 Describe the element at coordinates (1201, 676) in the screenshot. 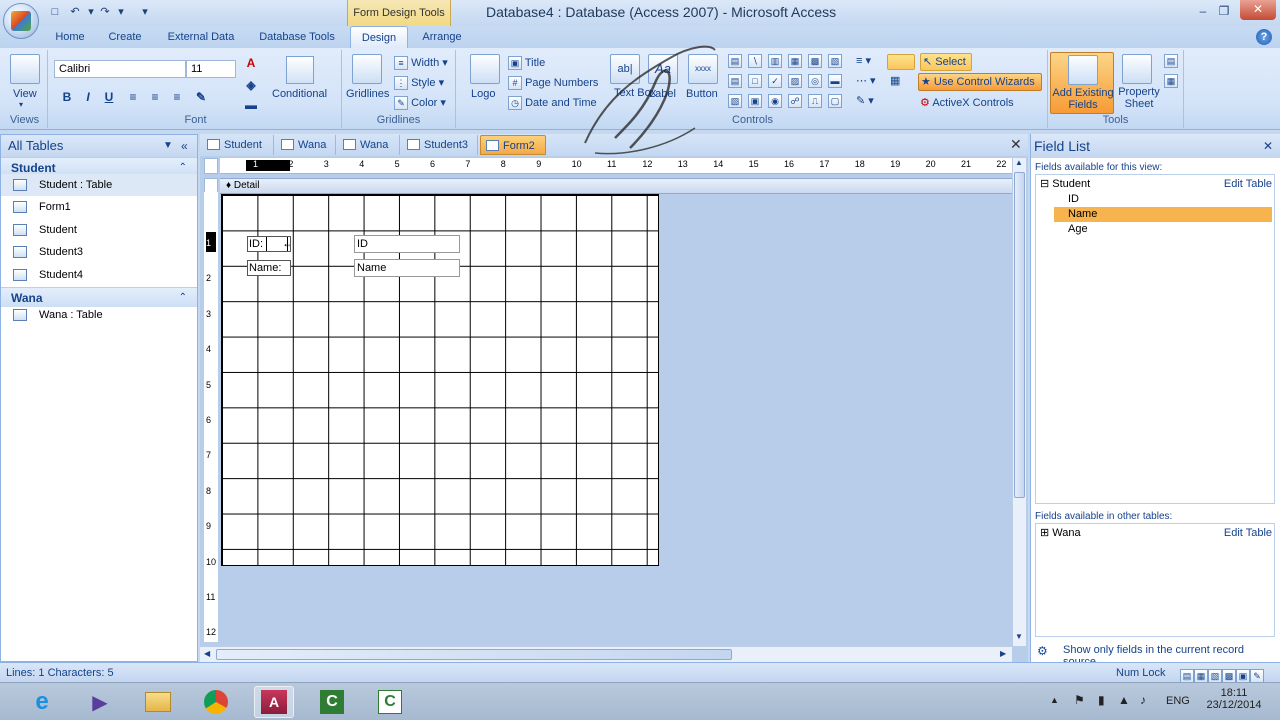

I see `datasheet-view-icon: ▦` at that location.